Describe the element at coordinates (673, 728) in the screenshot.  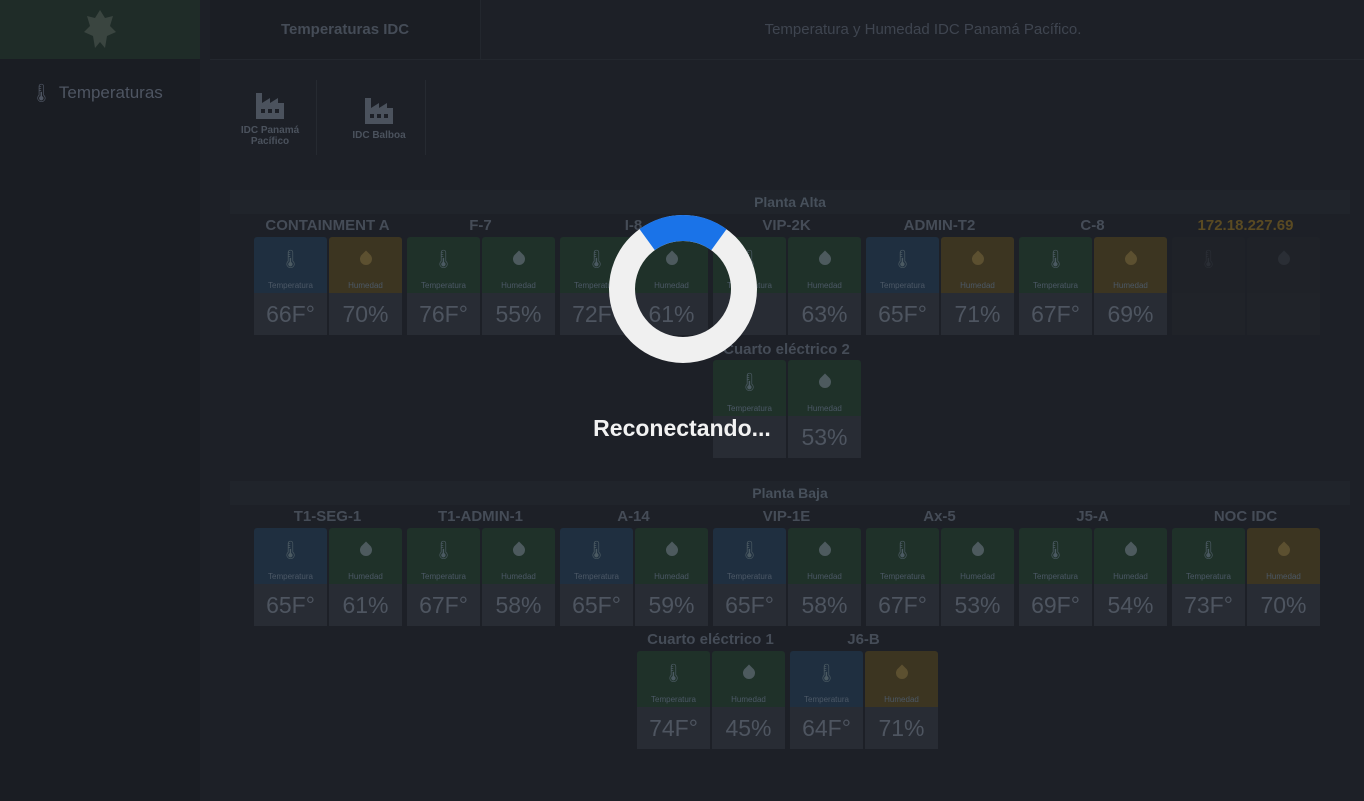
I see `temperature-value: 74F°` at that location.